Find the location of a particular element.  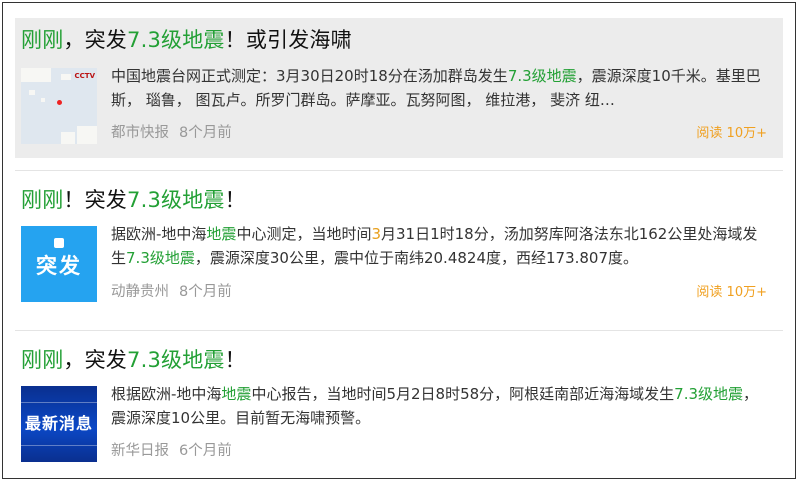

result-meta: 都市快报 8个月前 is located at coordinates (171, 131).